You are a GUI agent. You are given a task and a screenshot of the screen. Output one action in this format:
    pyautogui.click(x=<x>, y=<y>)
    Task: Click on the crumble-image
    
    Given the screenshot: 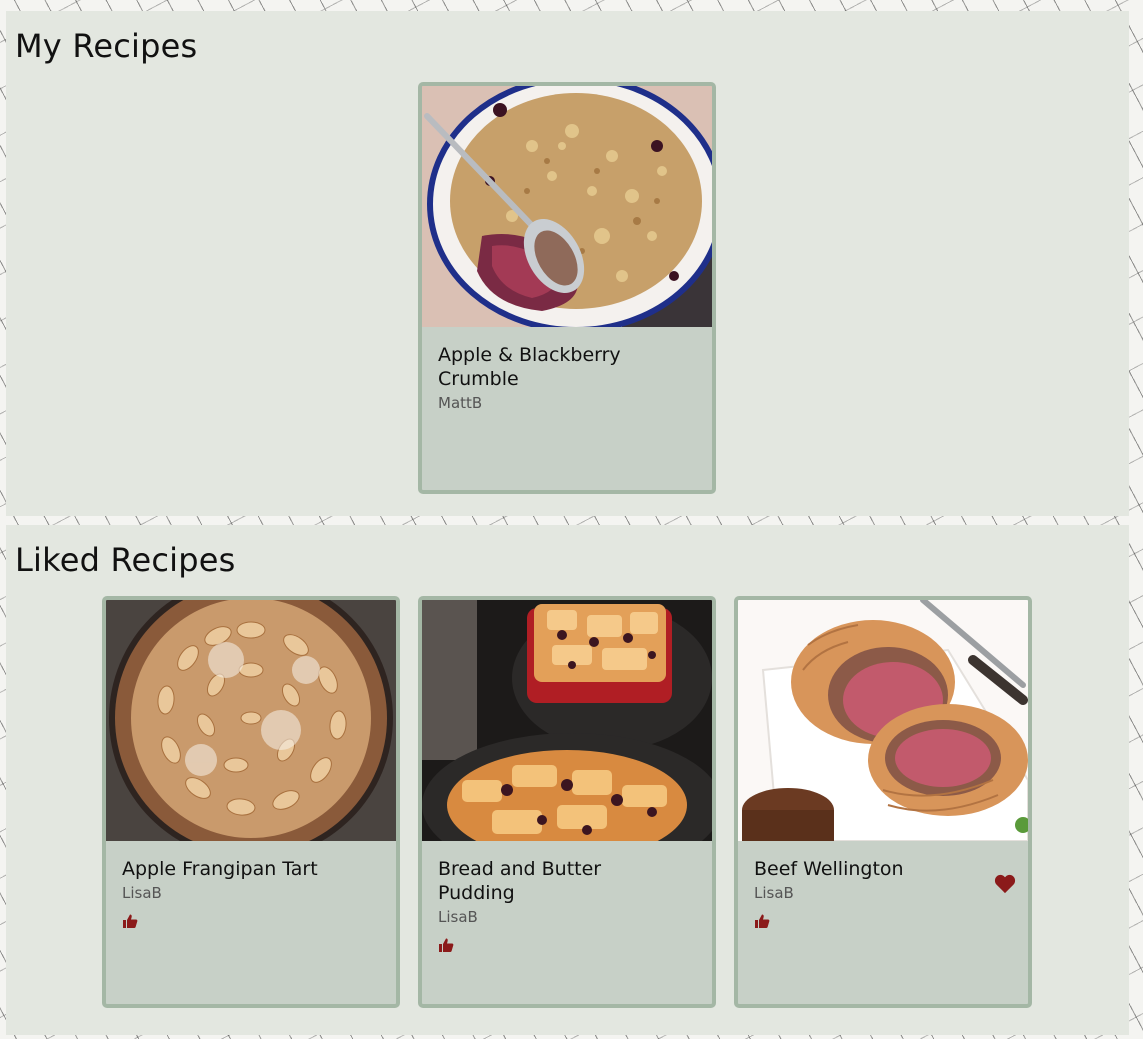 What is the action you would take?
    pyautogui.click(x=567, y=206)
    